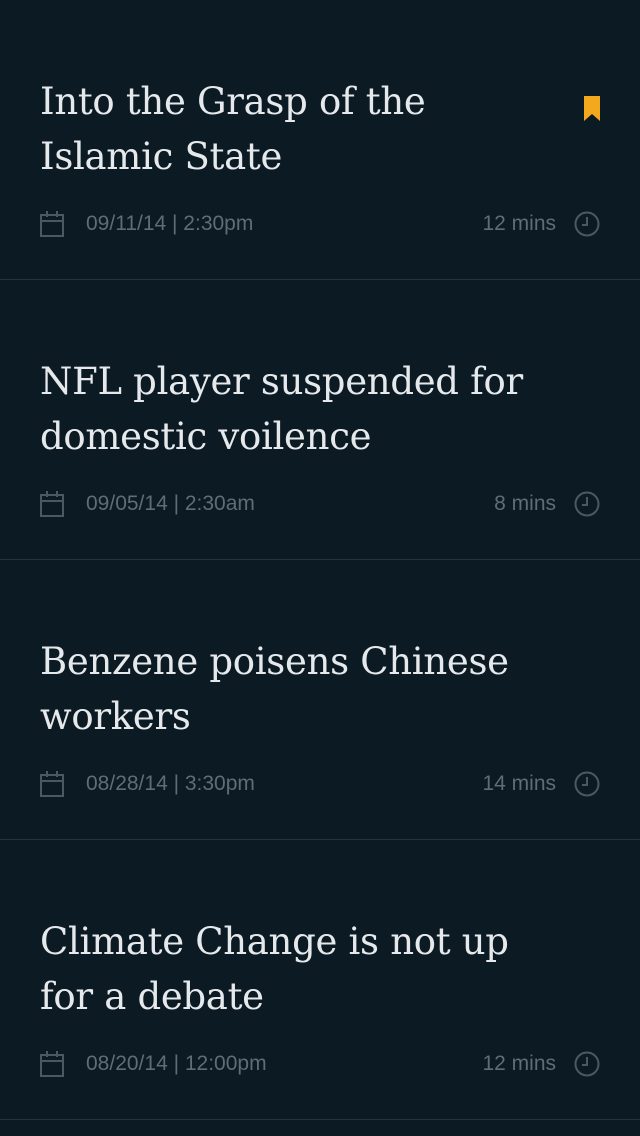 This screenshot has width=640, height=1136. Describe the element at coordinates (525, 503) in the screenshot. I see `read-time: 8 mins` at that location.